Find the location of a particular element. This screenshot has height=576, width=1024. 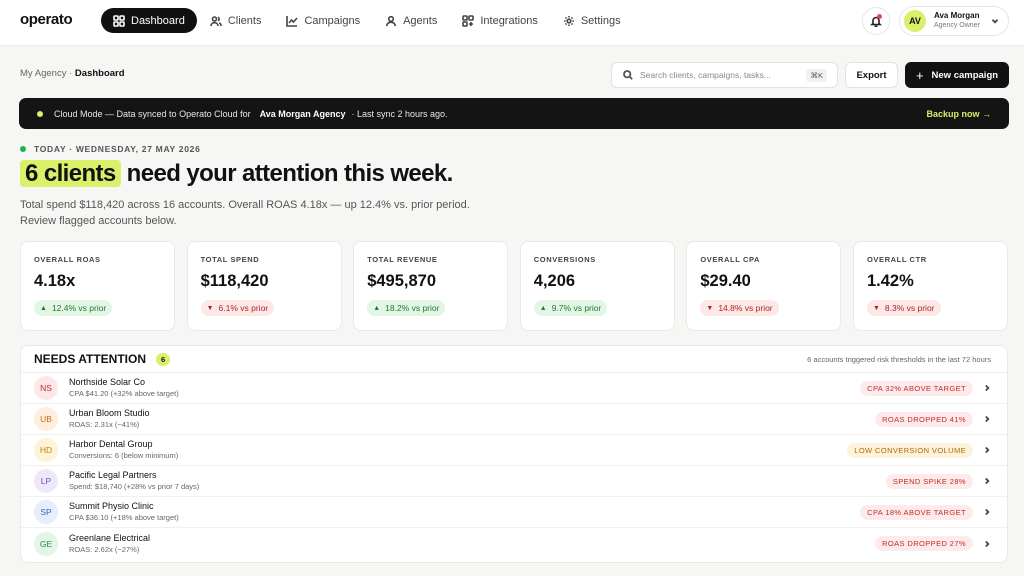

row-text: Greenlane Electrical ROAS: 2.62x (−27%) is located at coordinates (109, 544).